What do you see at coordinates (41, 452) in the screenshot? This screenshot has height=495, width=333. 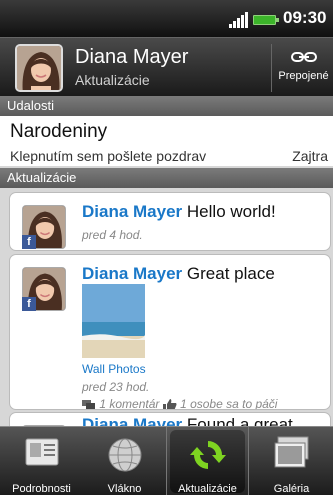 I see `contact-card-icon` at bounding box center [41, 452].